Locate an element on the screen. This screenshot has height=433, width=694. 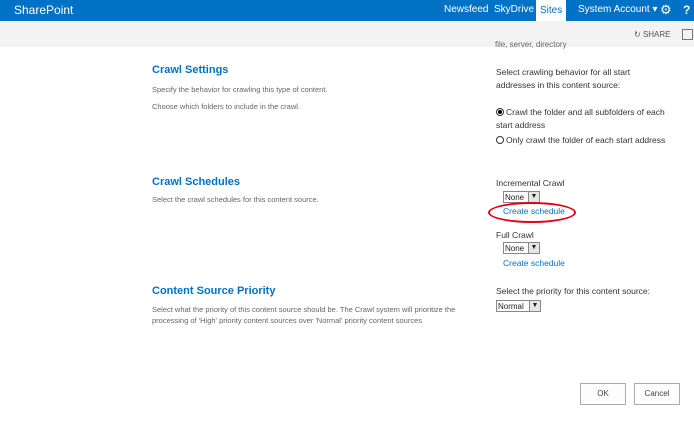
priority-select: Normal ▼ is located at coordinates (518, 306).